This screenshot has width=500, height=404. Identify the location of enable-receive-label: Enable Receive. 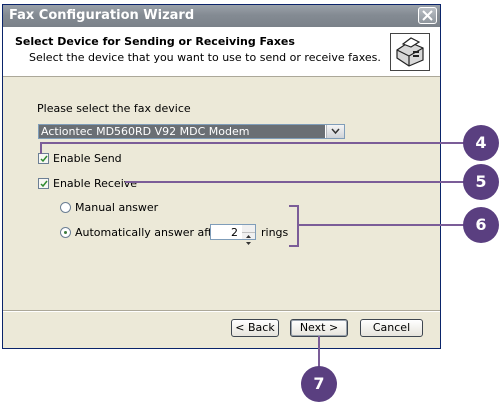
(95, 183).